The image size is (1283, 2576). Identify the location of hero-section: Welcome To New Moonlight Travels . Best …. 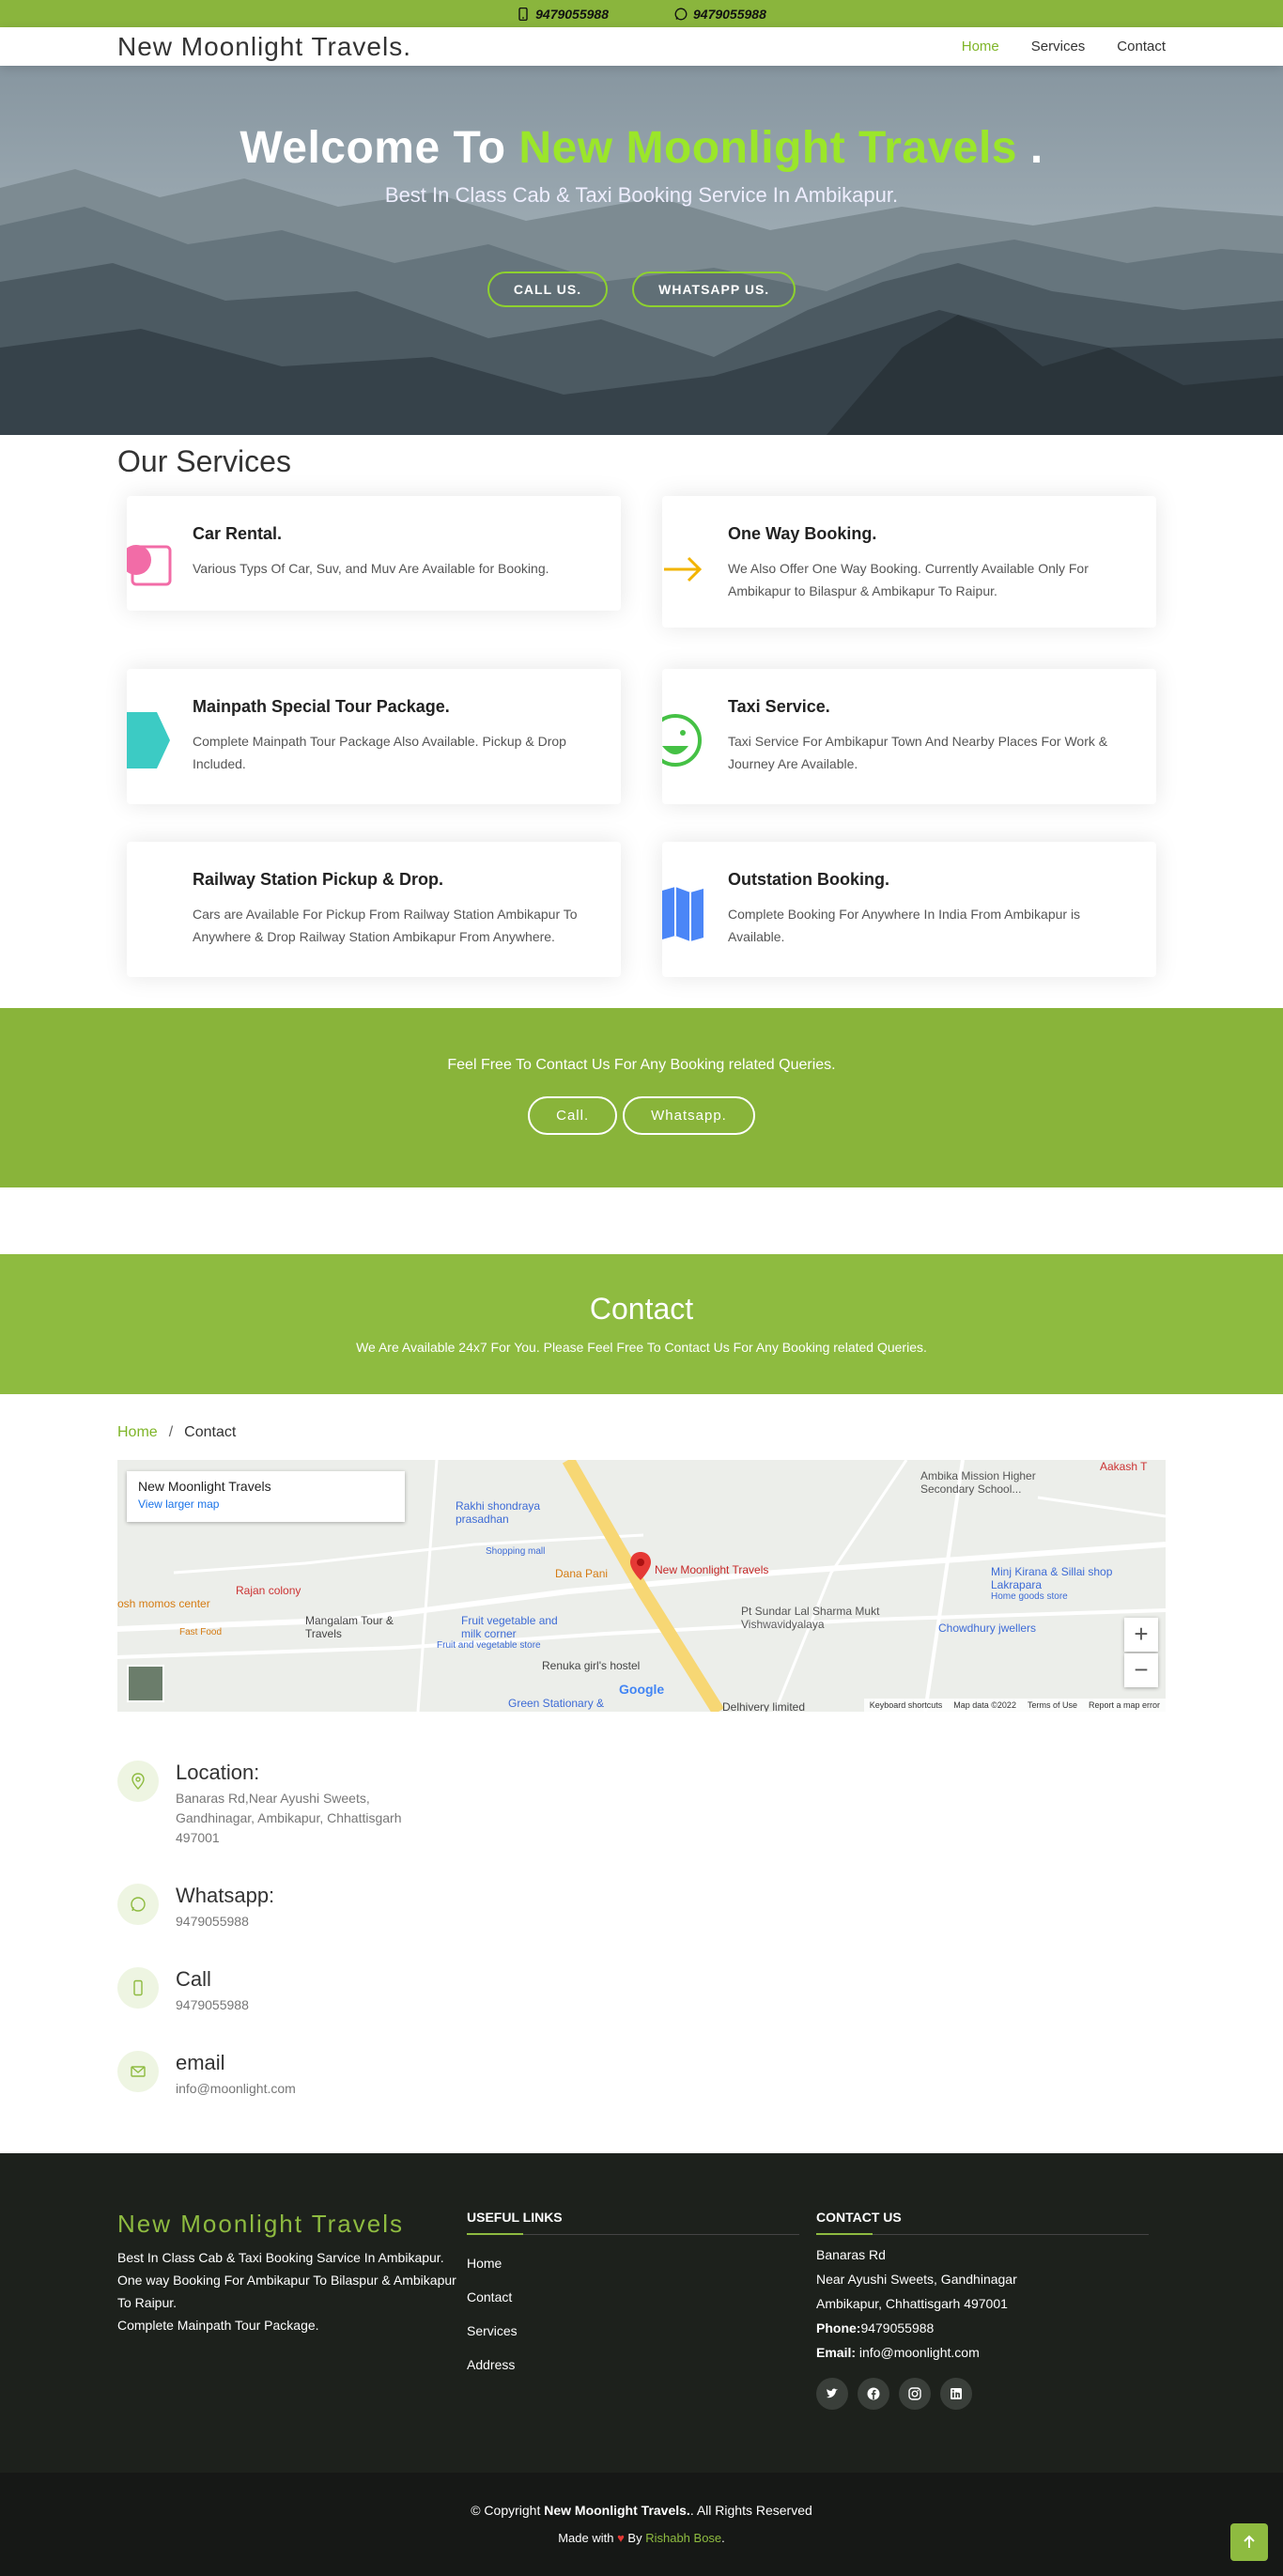
(641, 250).